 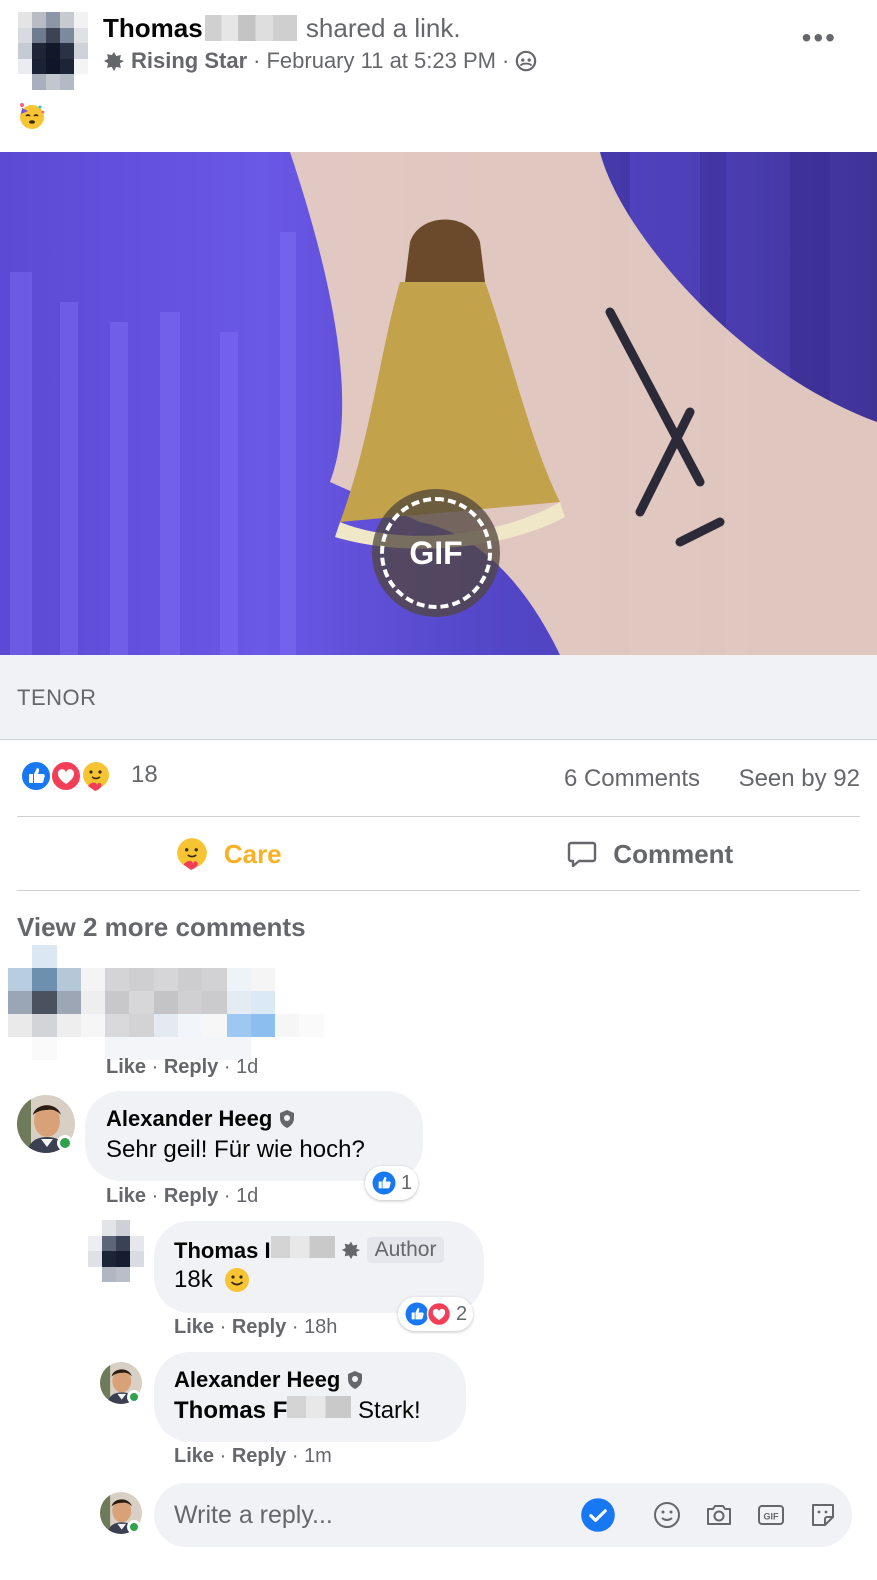 I want to click on more-options-button: •••, so click(x=819, y=38).